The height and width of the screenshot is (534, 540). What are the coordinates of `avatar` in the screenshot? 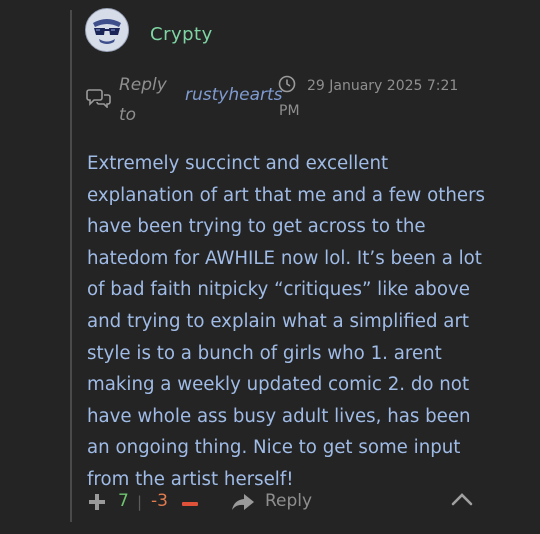 It's located at (107, 30).